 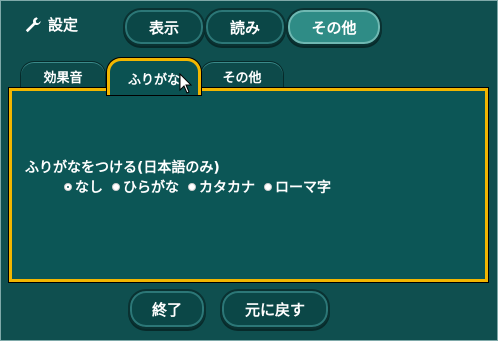 I want to click on option-none: なし, so click(x=83, y=187).